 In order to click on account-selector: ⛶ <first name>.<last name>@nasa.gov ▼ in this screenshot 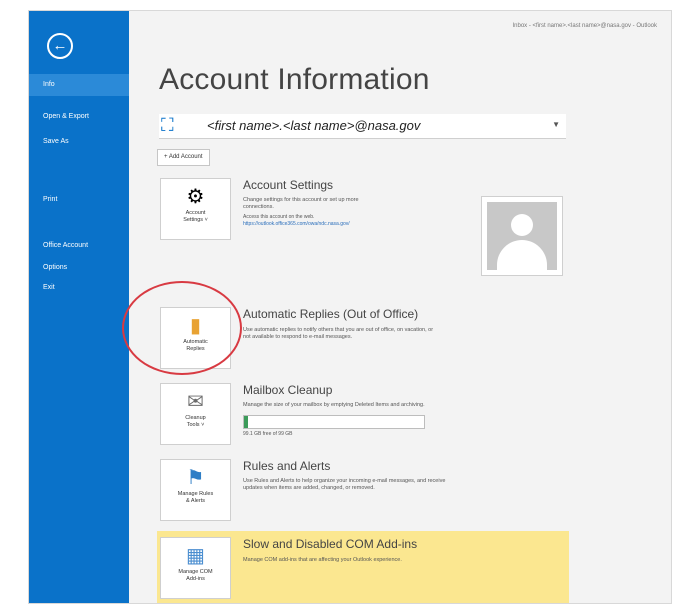, I will do `click(362, 126)`.